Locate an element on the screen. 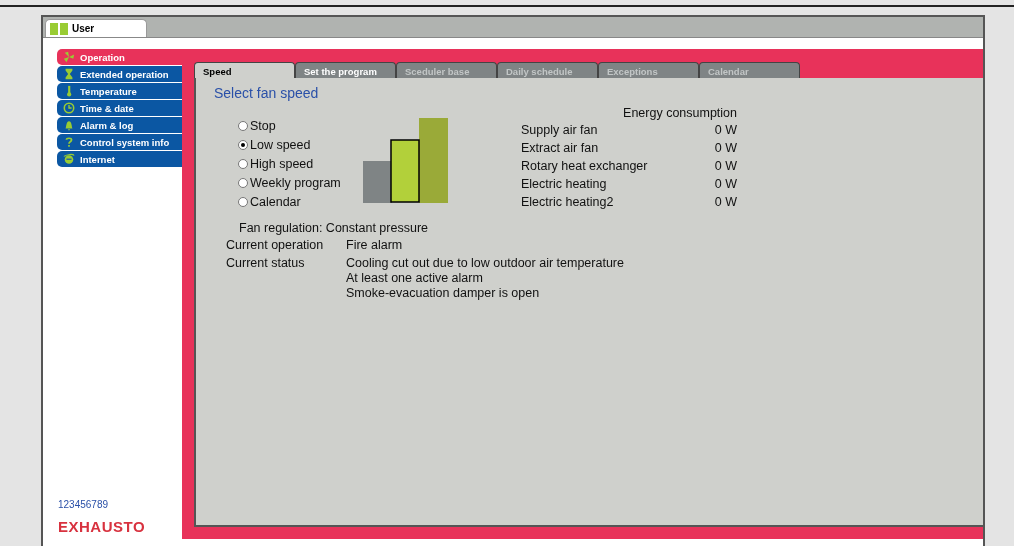 The image size is (1014, 546). energy-label: Supply air fan is located at coordinates (559, 131).